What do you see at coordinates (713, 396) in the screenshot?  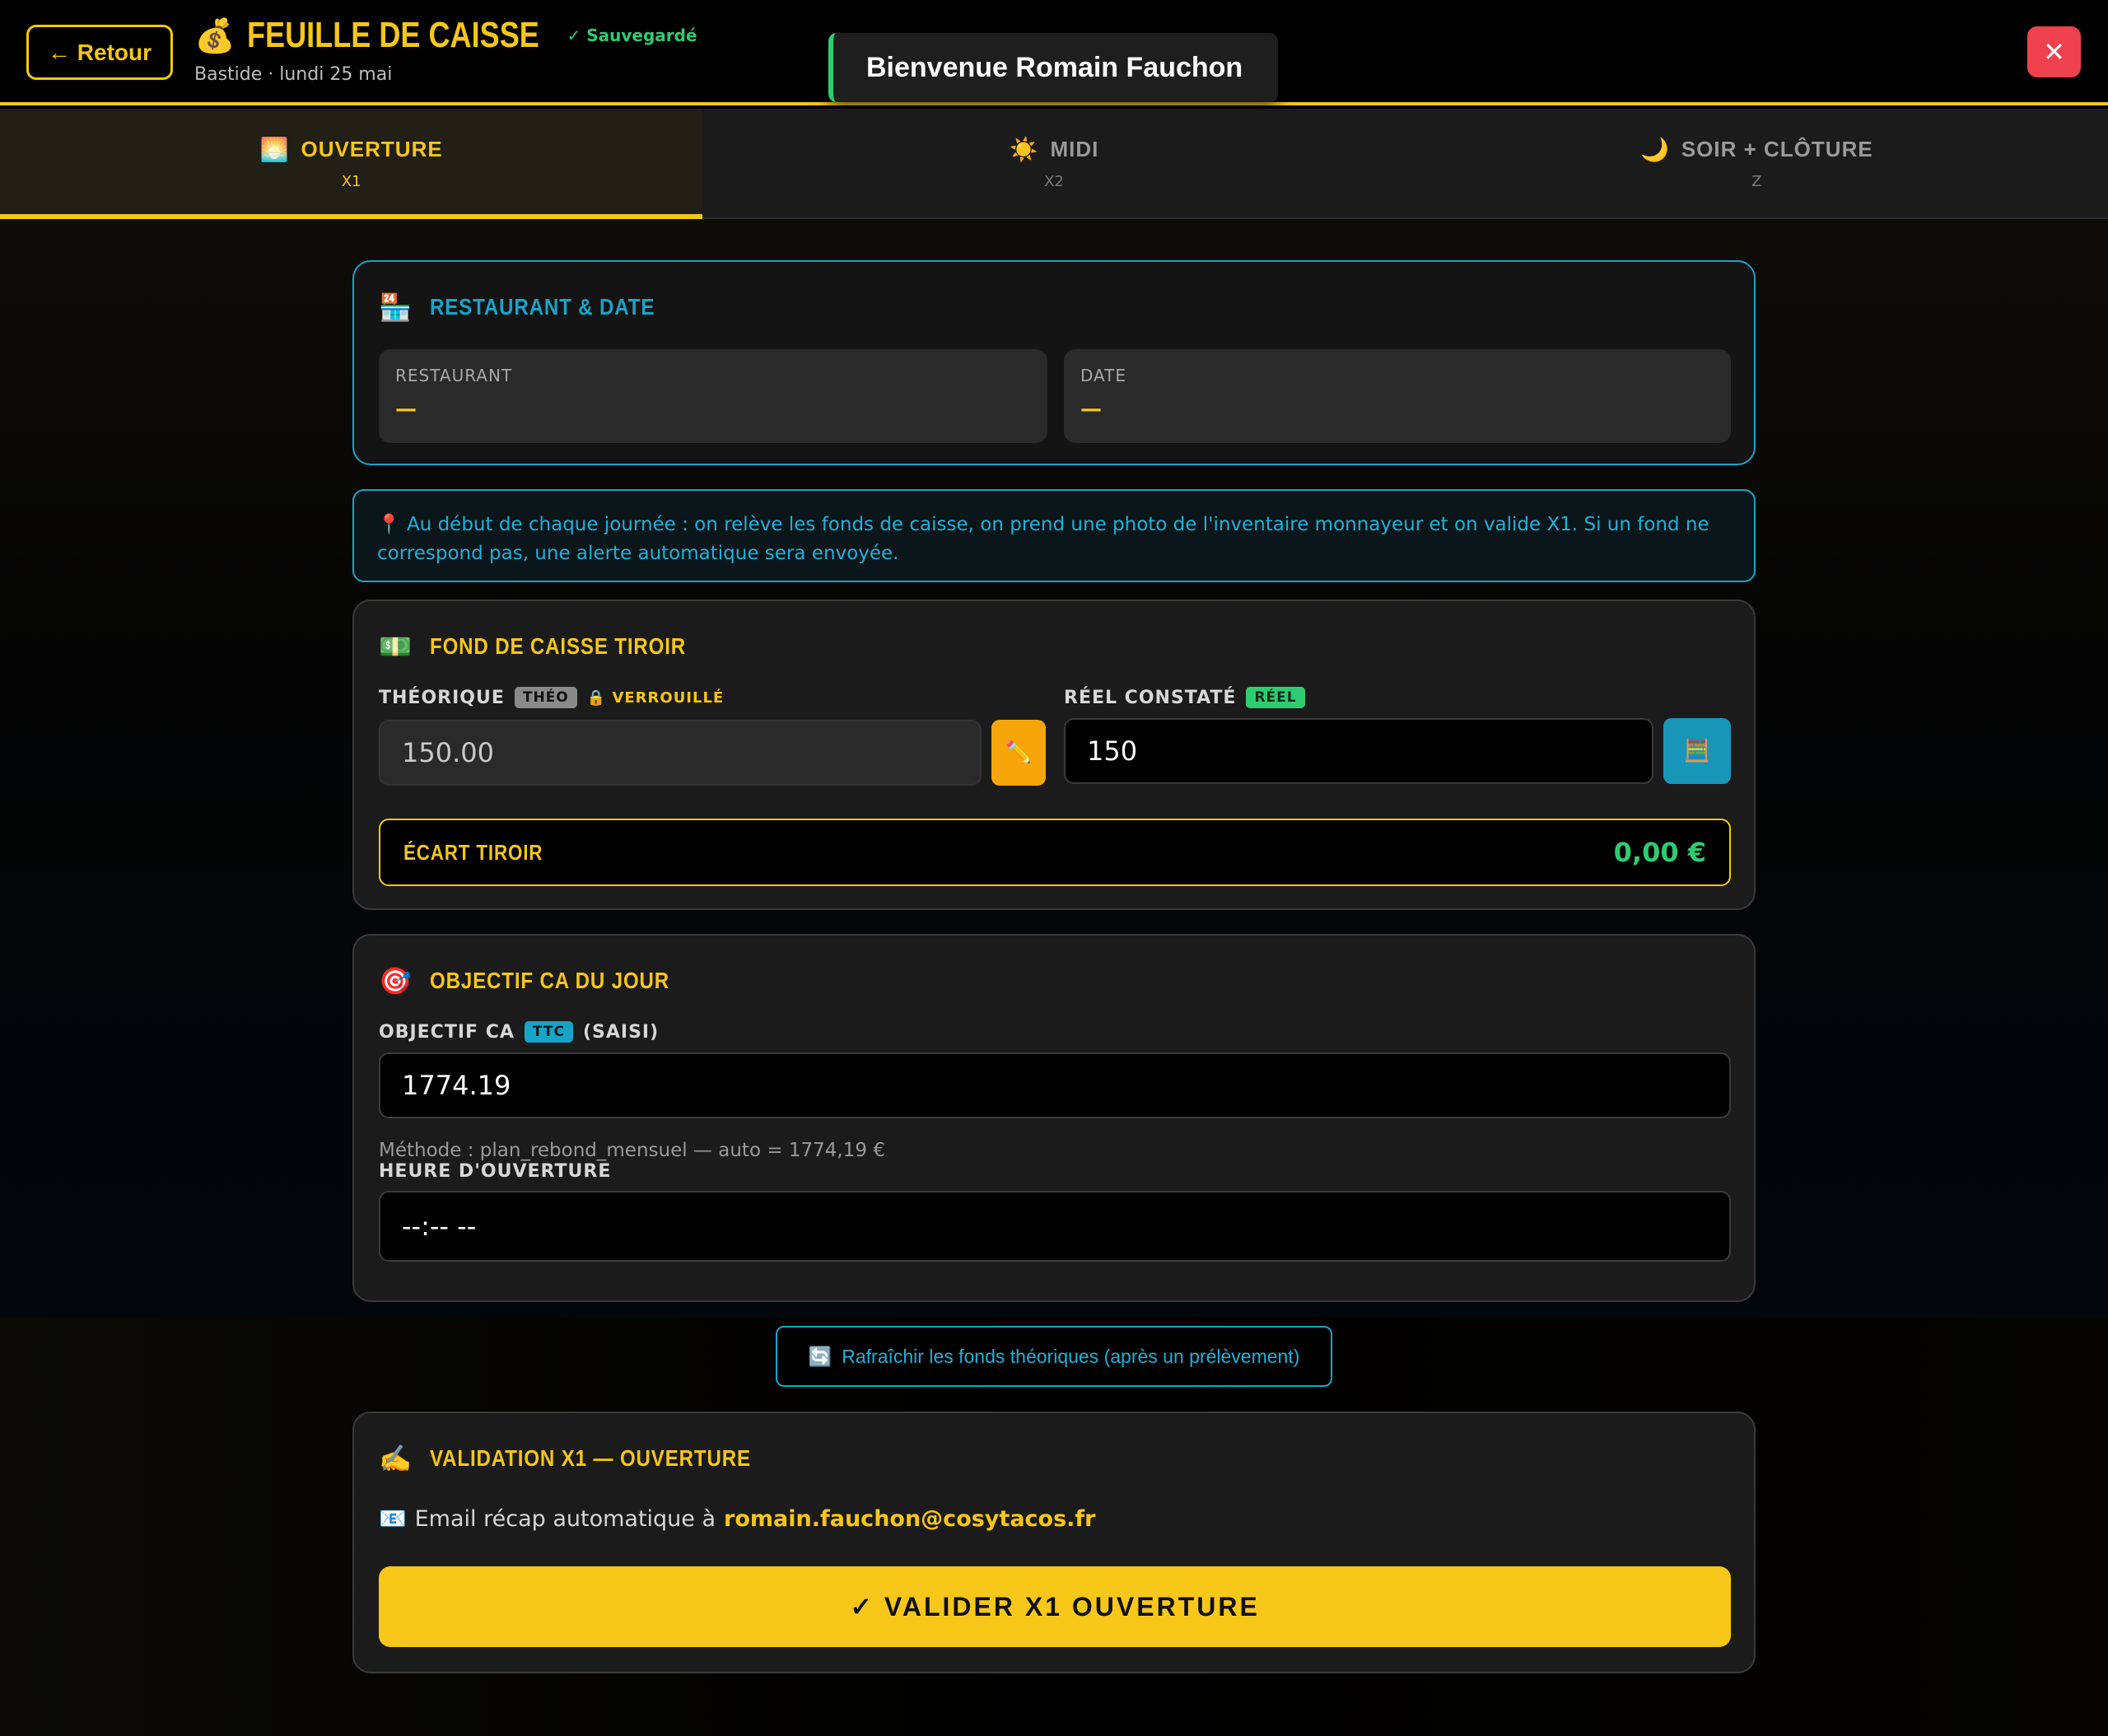 I see `restaurant-field: RESTAURANT —` at bounding box center [713, 396].